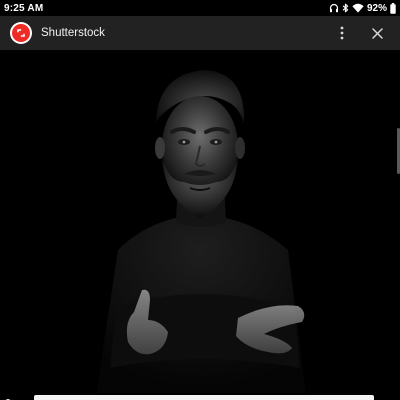 The image size is (400, 400). I want to click on app-actions, so click(366, 33).